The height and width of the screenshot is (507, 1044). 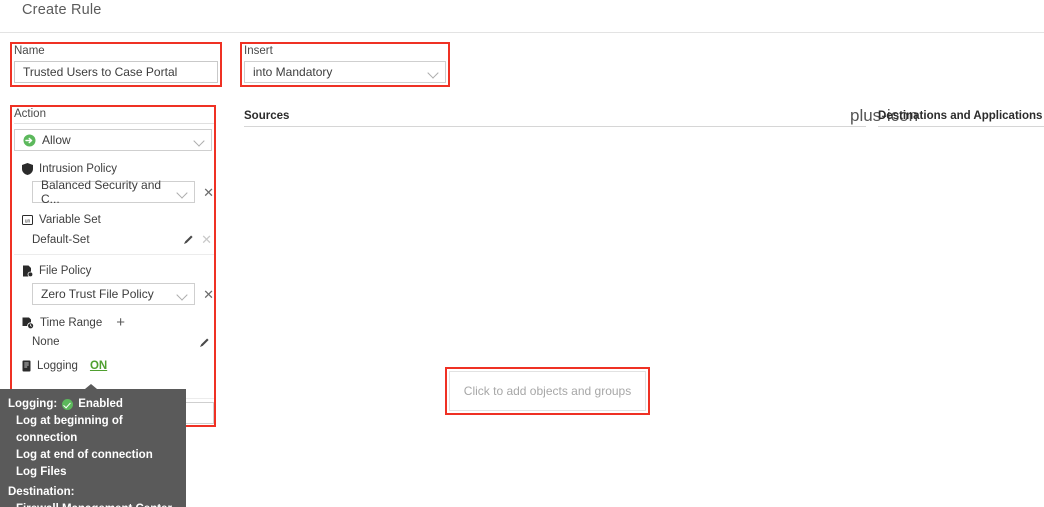 What do you see at coordinates (41, 472) in the screenshot?
I see `tooltip-item: Log Files` at bounding box center [41, 472].